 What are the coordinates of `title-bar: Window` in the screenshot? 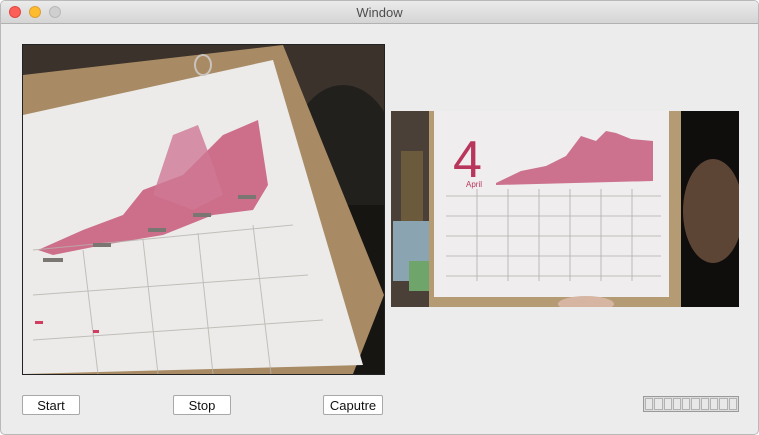 It's located at (379, 12).